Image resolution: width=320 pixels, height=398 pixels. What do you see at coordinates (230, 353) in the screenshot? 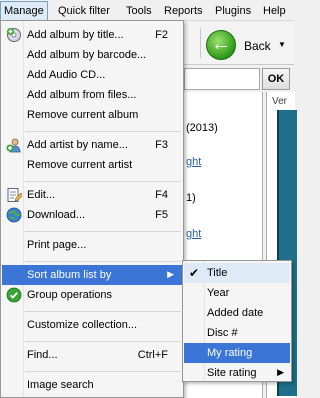
I see `sort-option-label: My rating` at bounding box center [230, 353].